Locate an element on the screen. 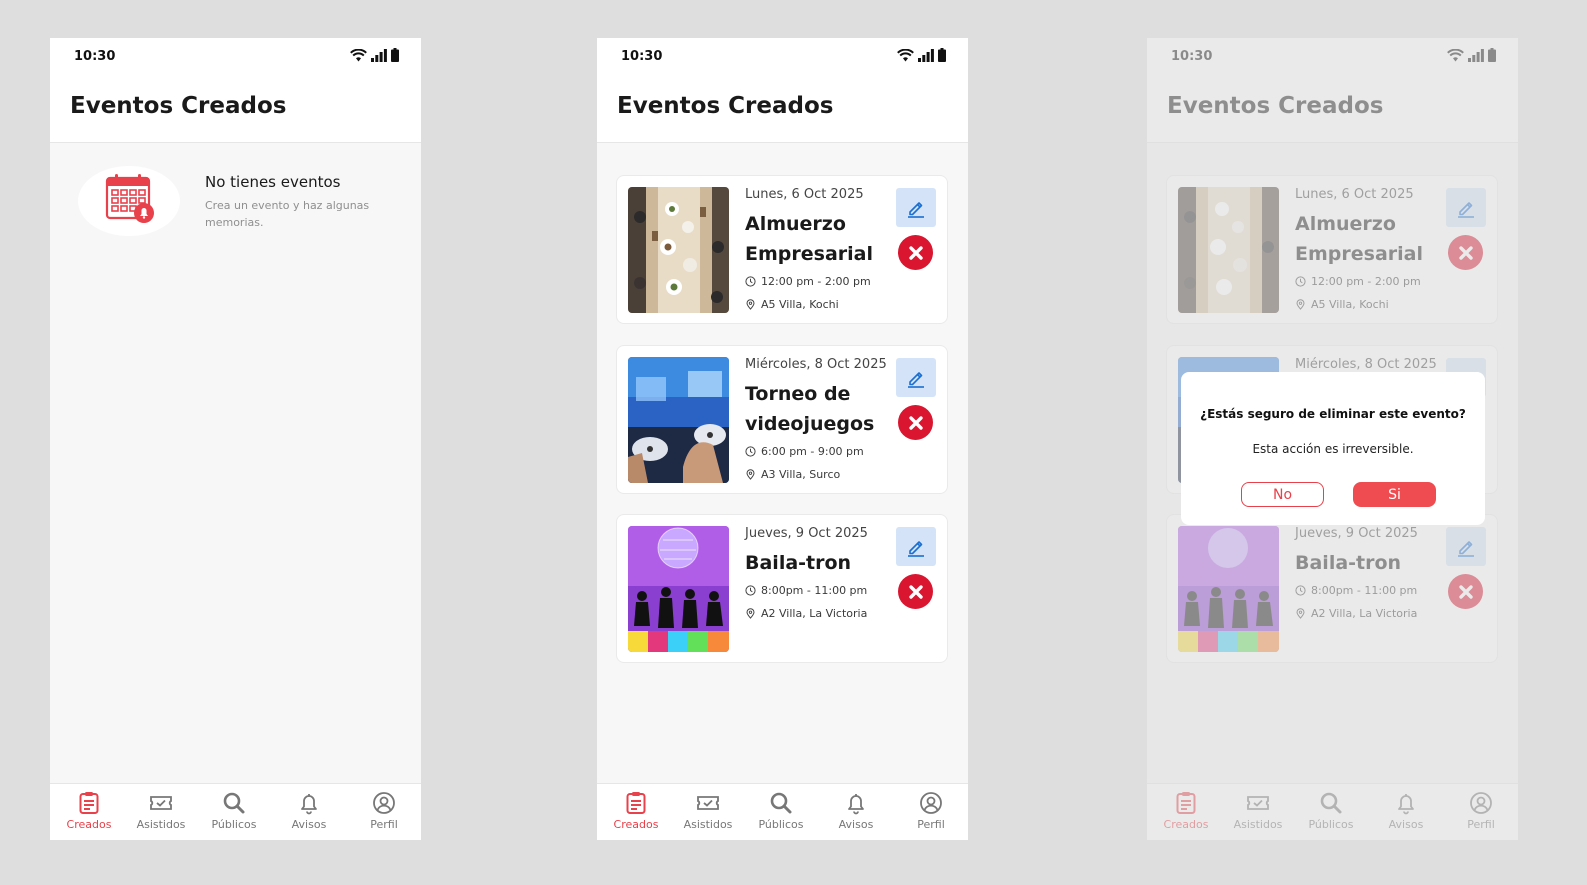 This screenshot has height=885, width=1587. cancel-button: No is located at coordinates (1282, 494).